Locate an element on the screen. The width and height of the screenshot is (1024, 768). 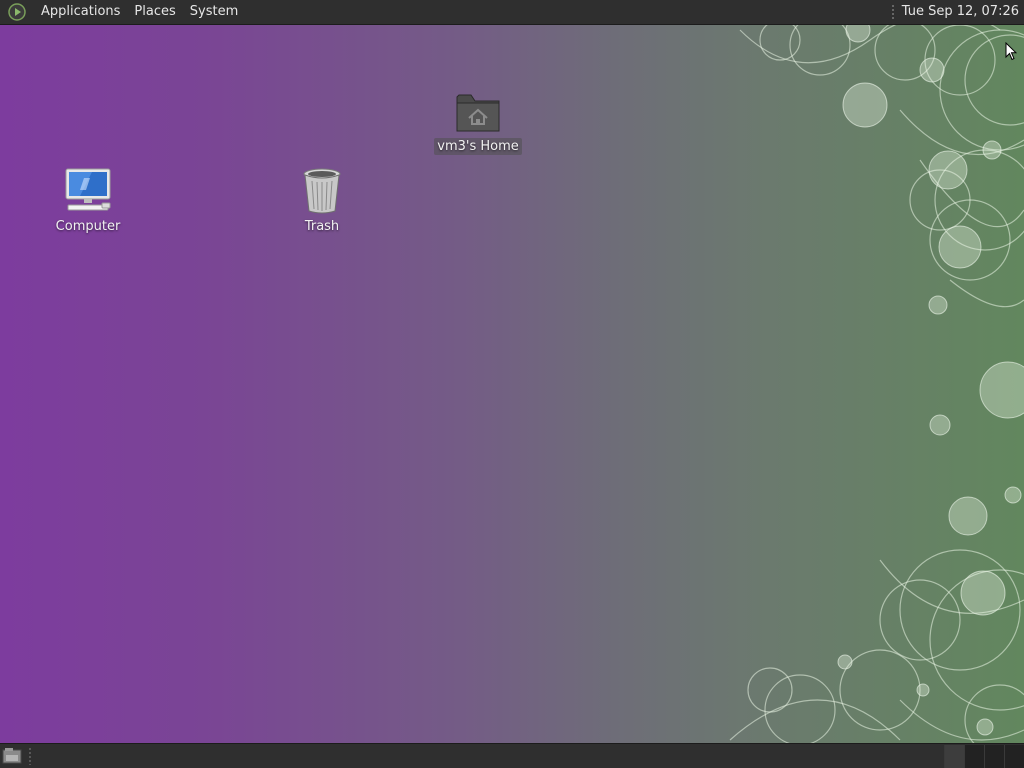
desktop-icon-trash: Trash is located at coordinates (322, 200).